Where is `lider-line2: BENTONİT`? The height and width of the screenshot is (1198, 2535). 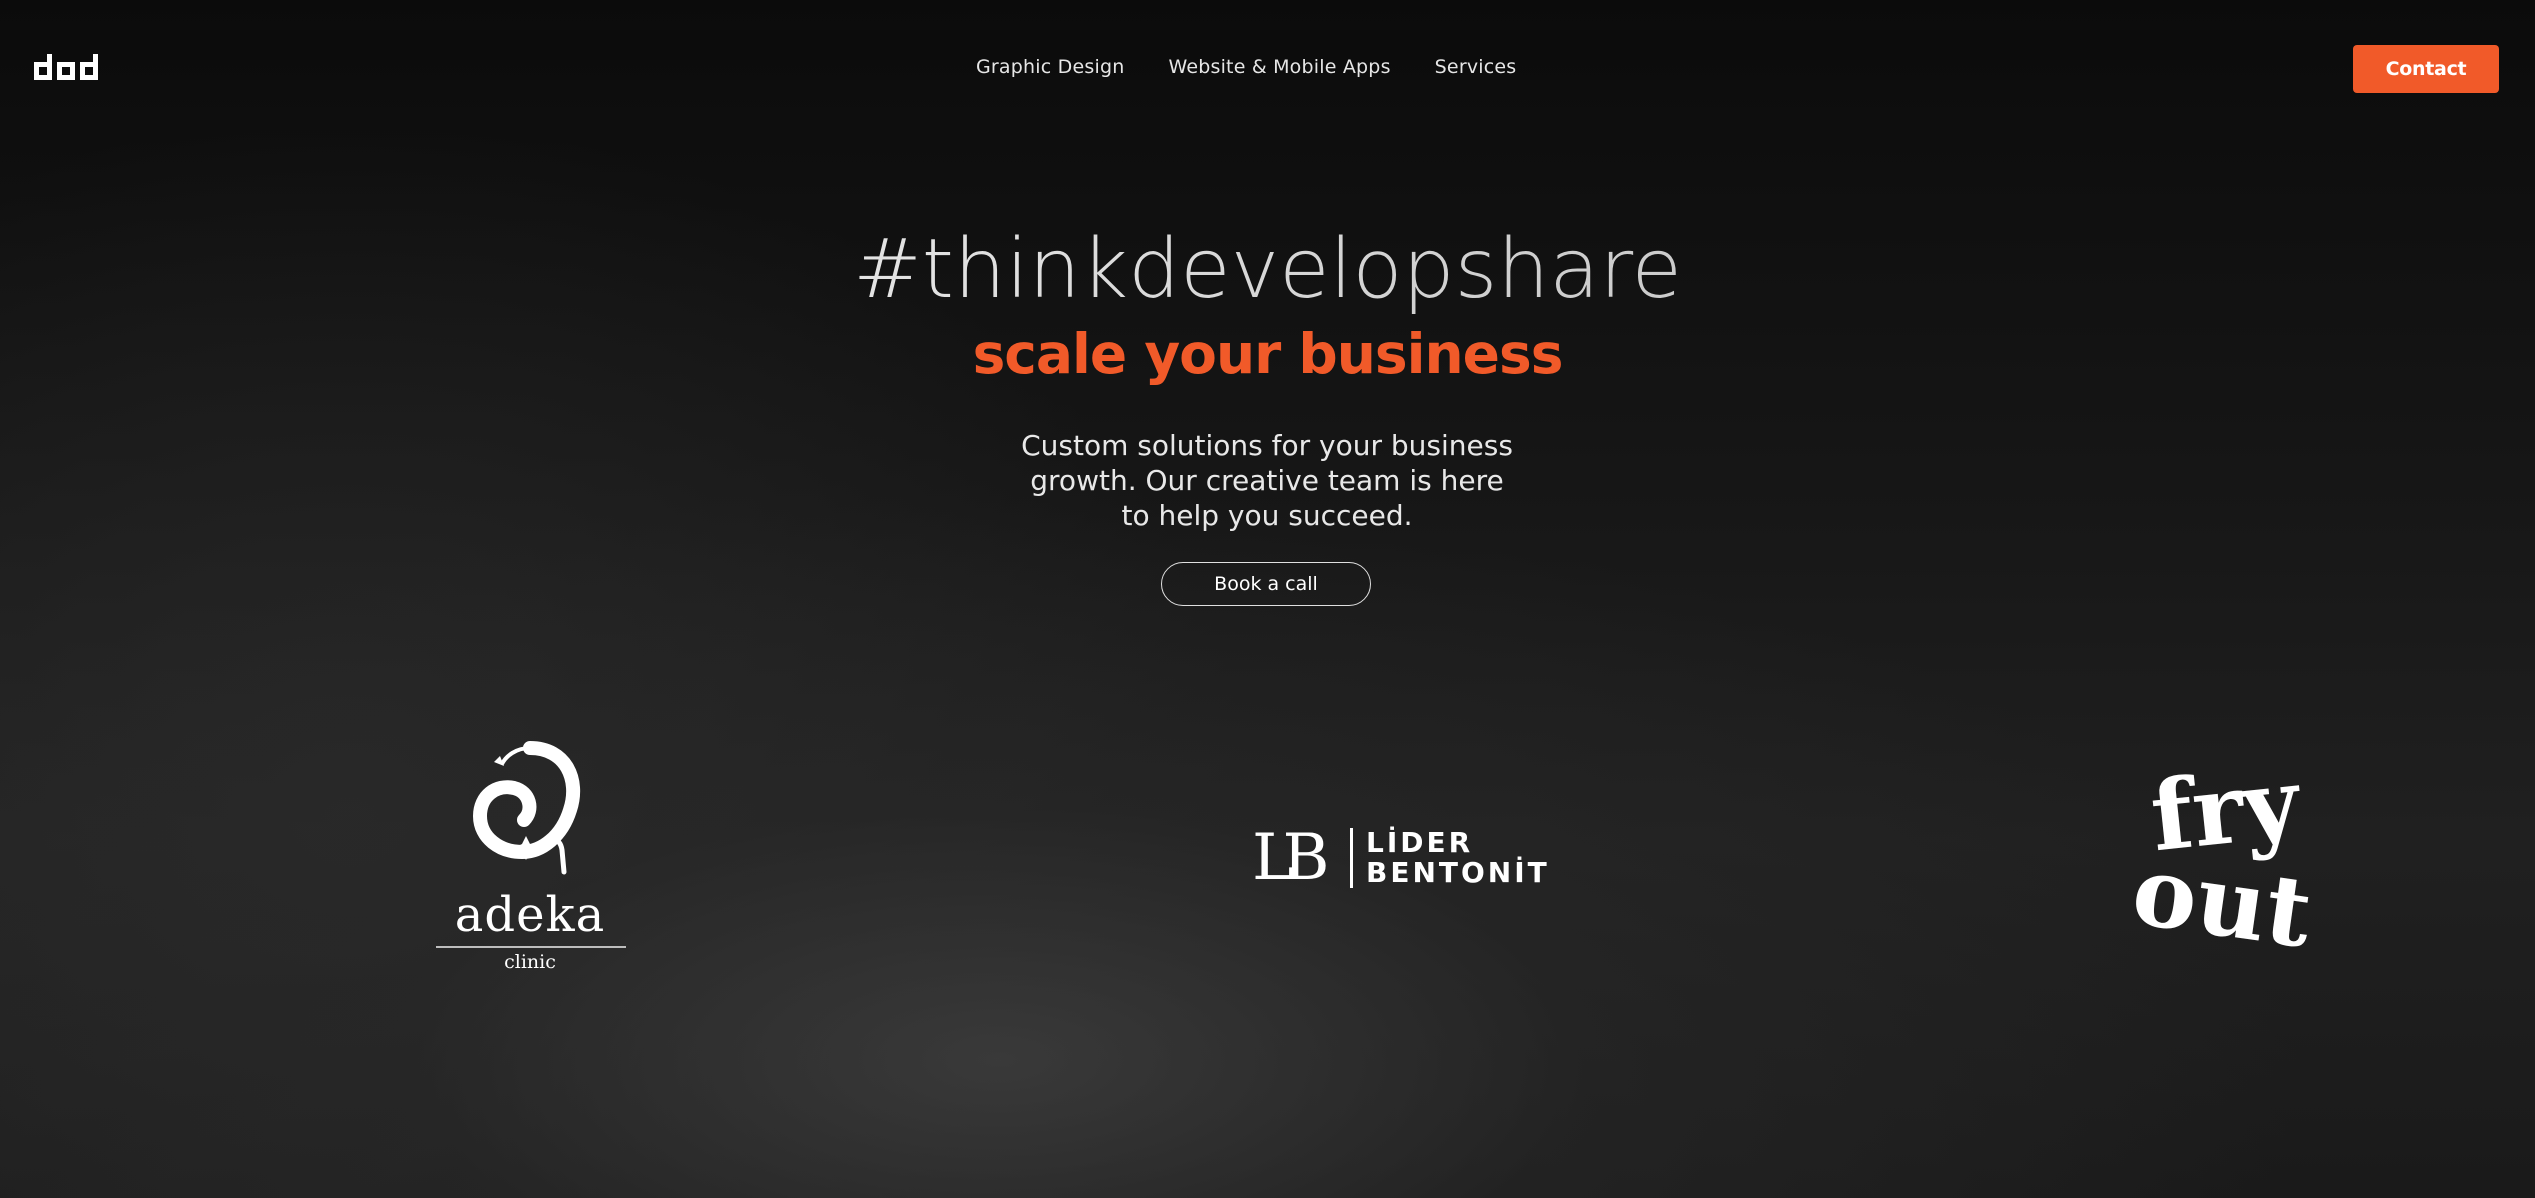
lider-line2: BENTONİT is located at coordinates (1458, 872).